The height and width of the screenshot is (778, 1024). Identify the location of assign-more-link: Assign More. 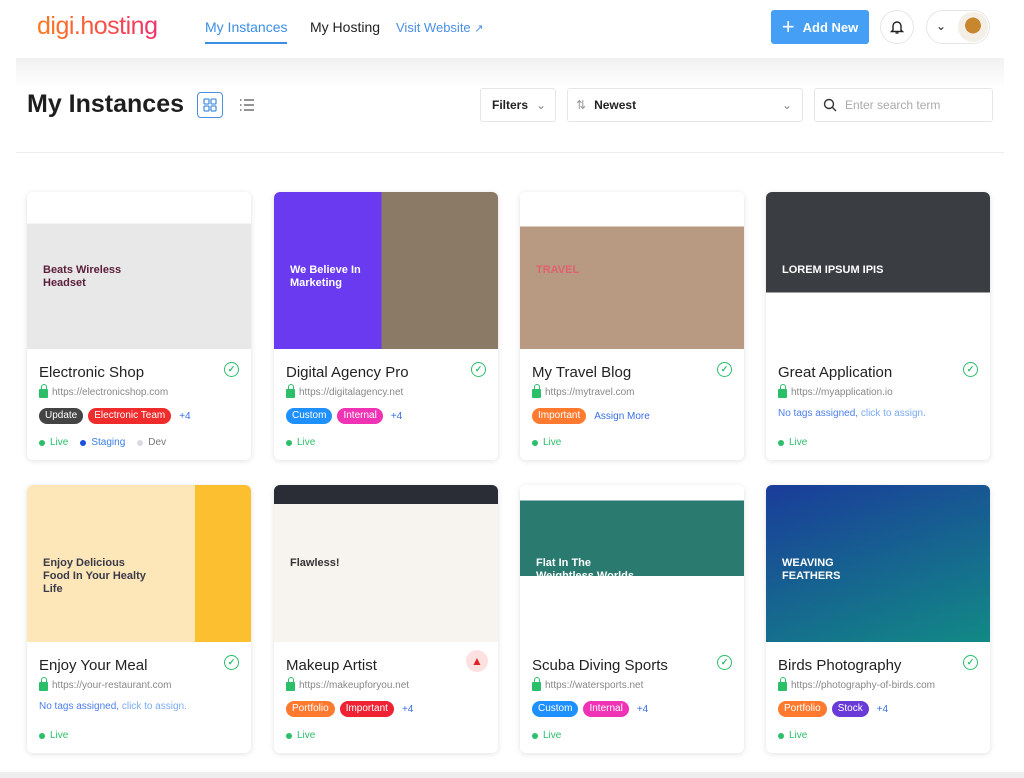
(622, 416).